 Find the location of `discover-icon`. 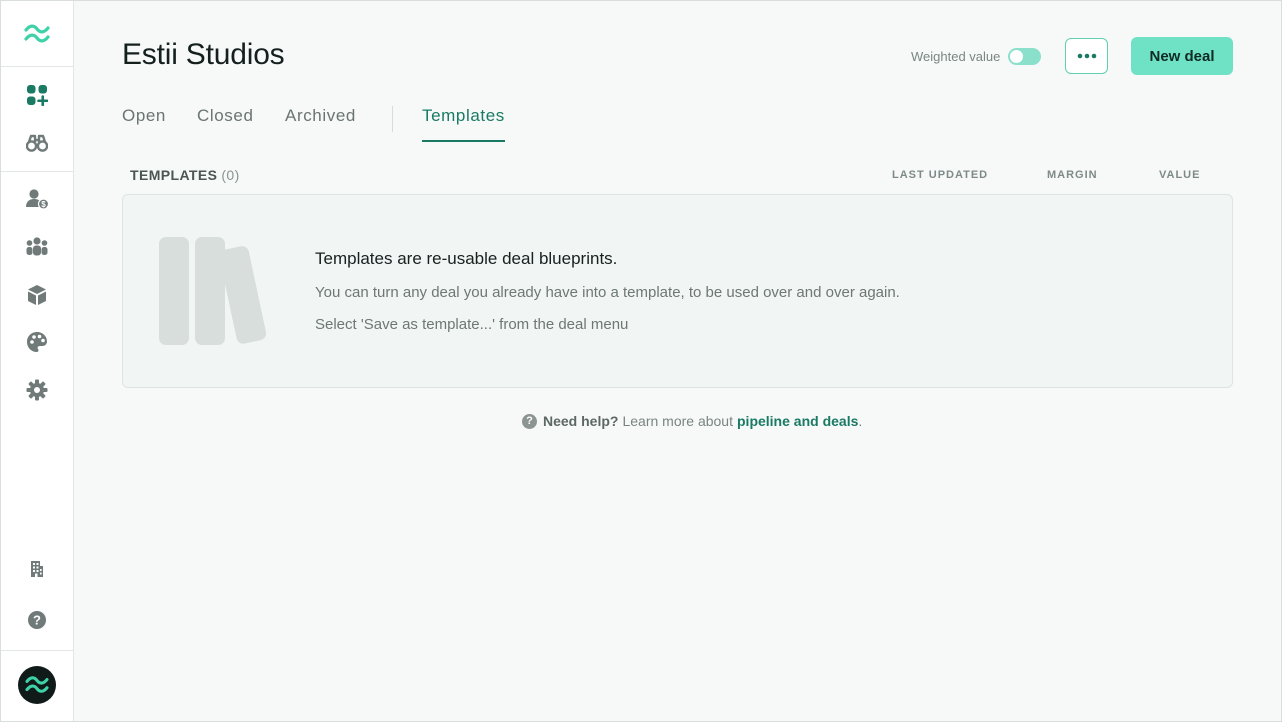

discover-icon is located at coordinates (37, 143).